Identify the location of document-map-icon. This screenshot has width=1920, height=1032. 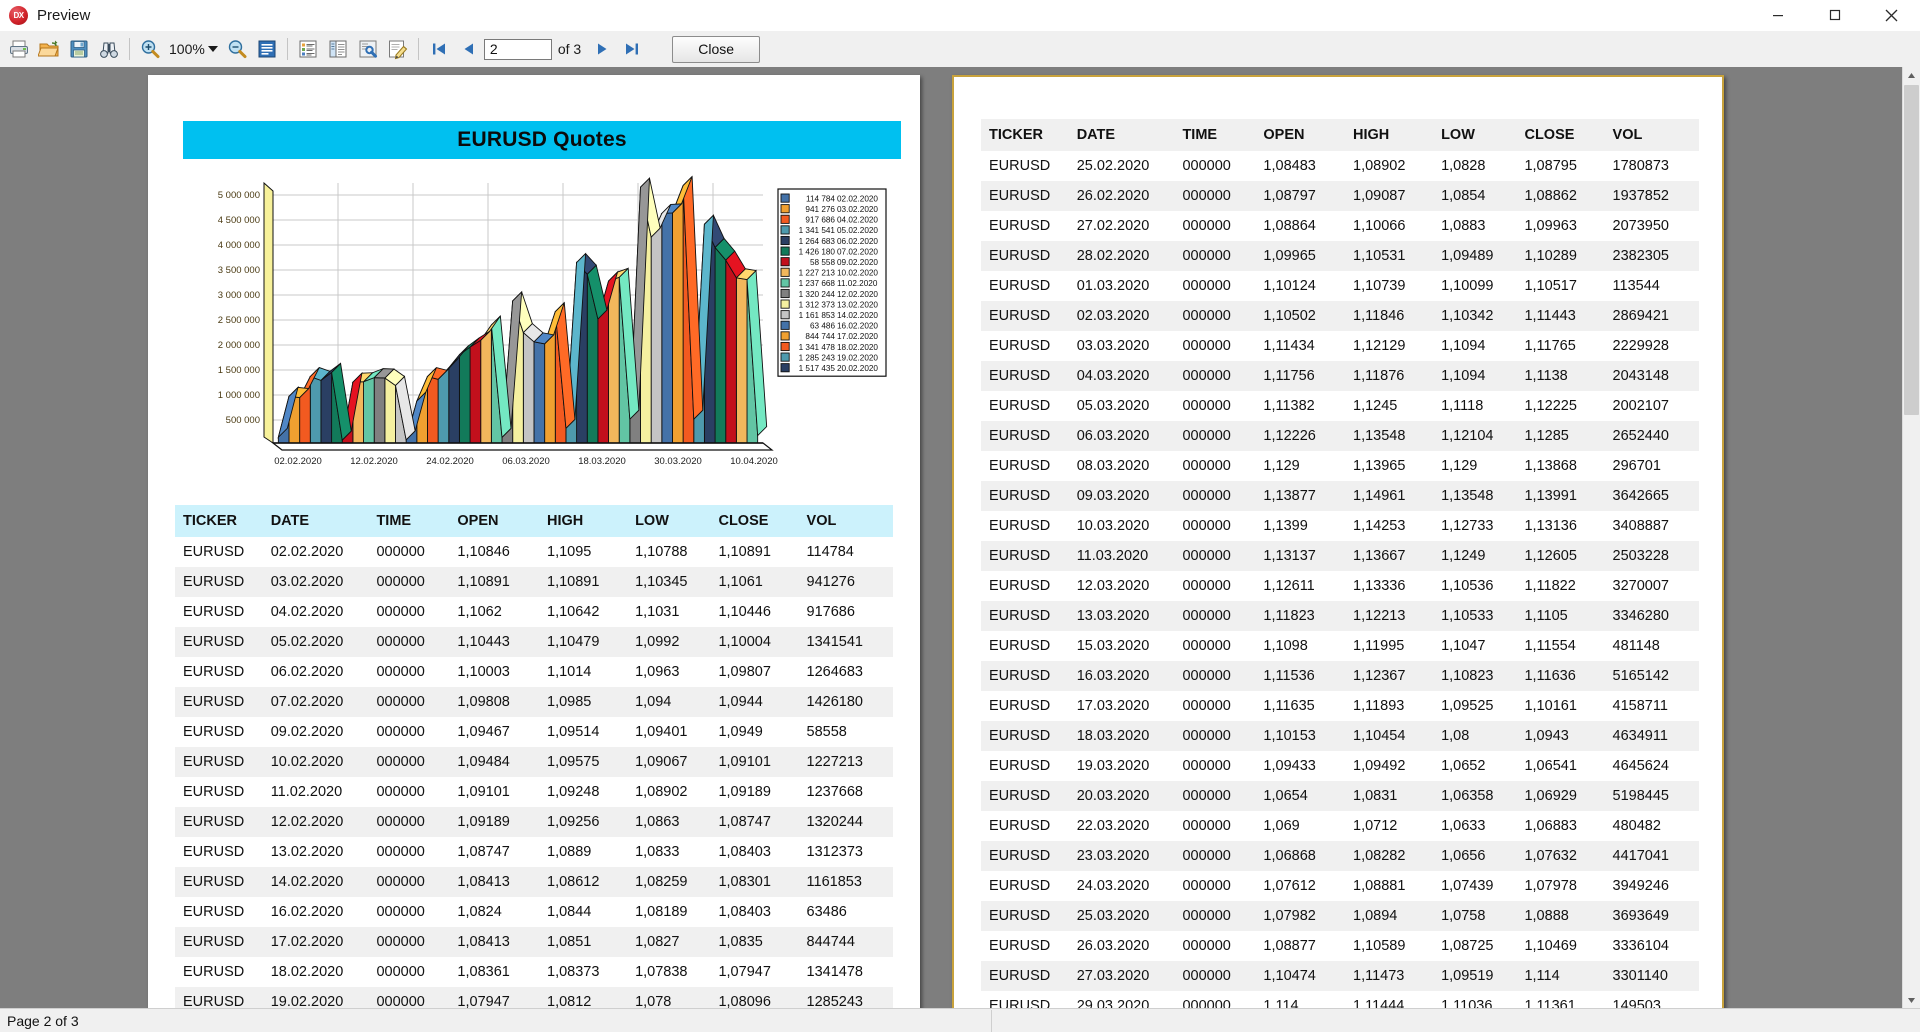
(338, 49).